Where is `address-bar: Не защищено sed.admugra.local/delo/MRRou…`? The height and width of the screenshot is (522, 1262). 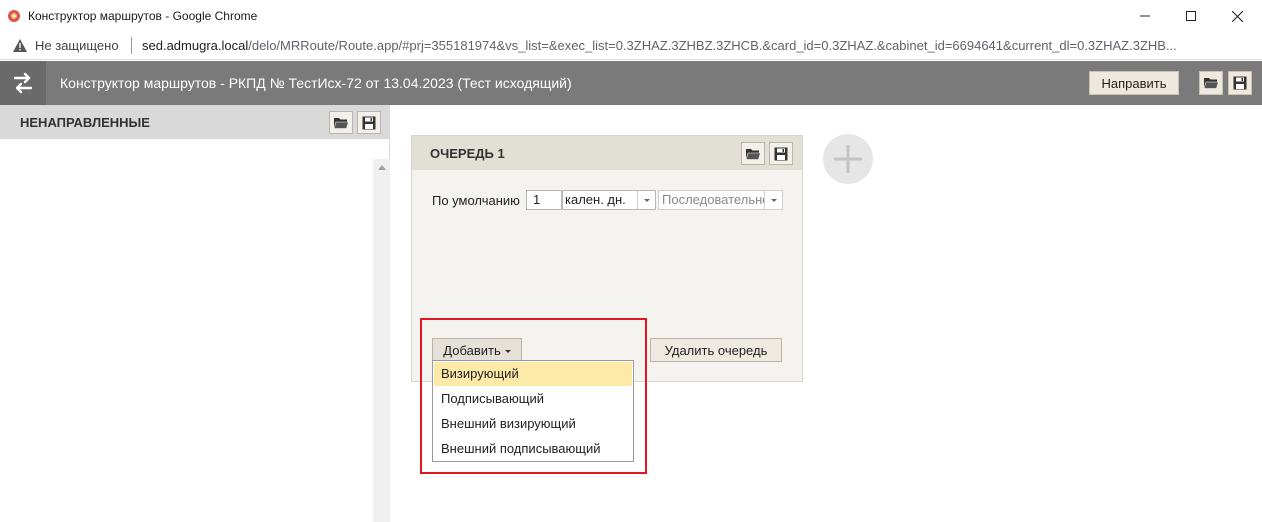 address-bar: Не защищено sed.admugra.local/delo/MRRou… is located at coordinates (631, 46).